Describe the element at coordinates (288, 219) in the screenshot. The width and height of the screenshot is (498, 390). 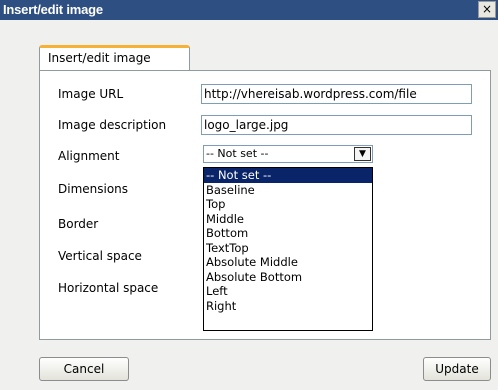
I see `alignment-option: Middle` at that location.